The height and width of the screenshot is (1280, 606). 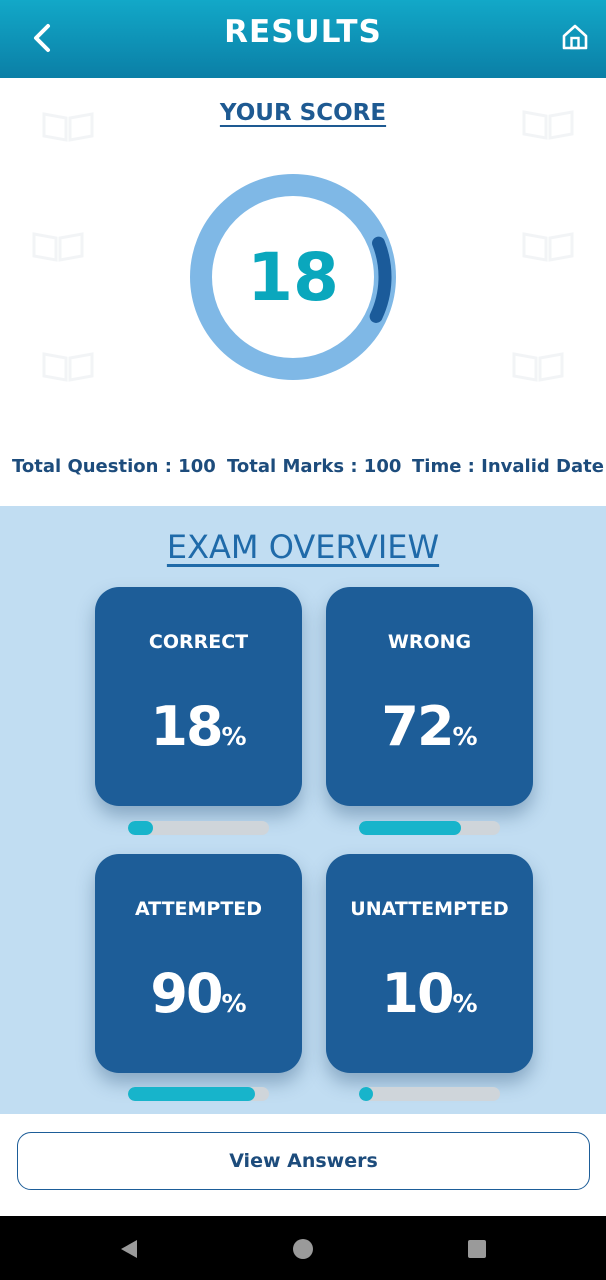 I want to click on attempted-card: ATTEMPTED 90%, so click(x=198, y=963).